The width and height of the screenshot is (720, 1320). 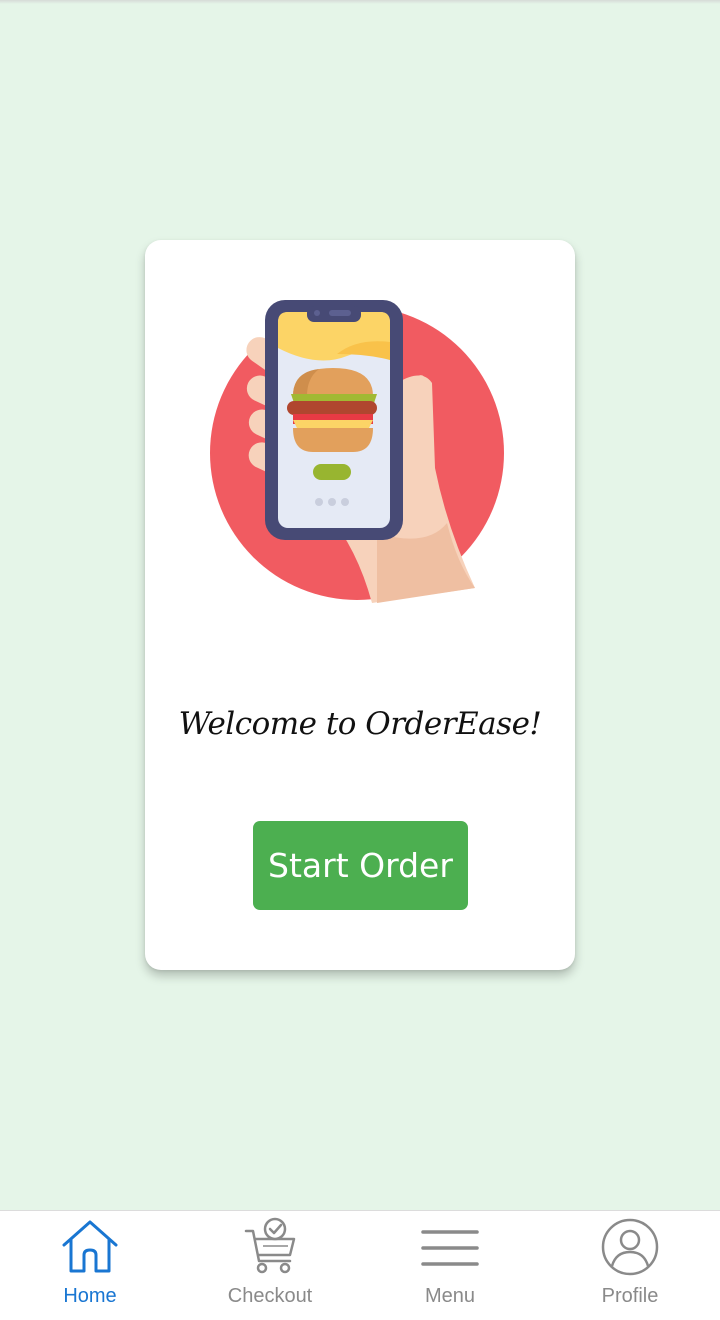 I want to click on nav-label-checkout: Checkout, so click(x=270, y=1296).